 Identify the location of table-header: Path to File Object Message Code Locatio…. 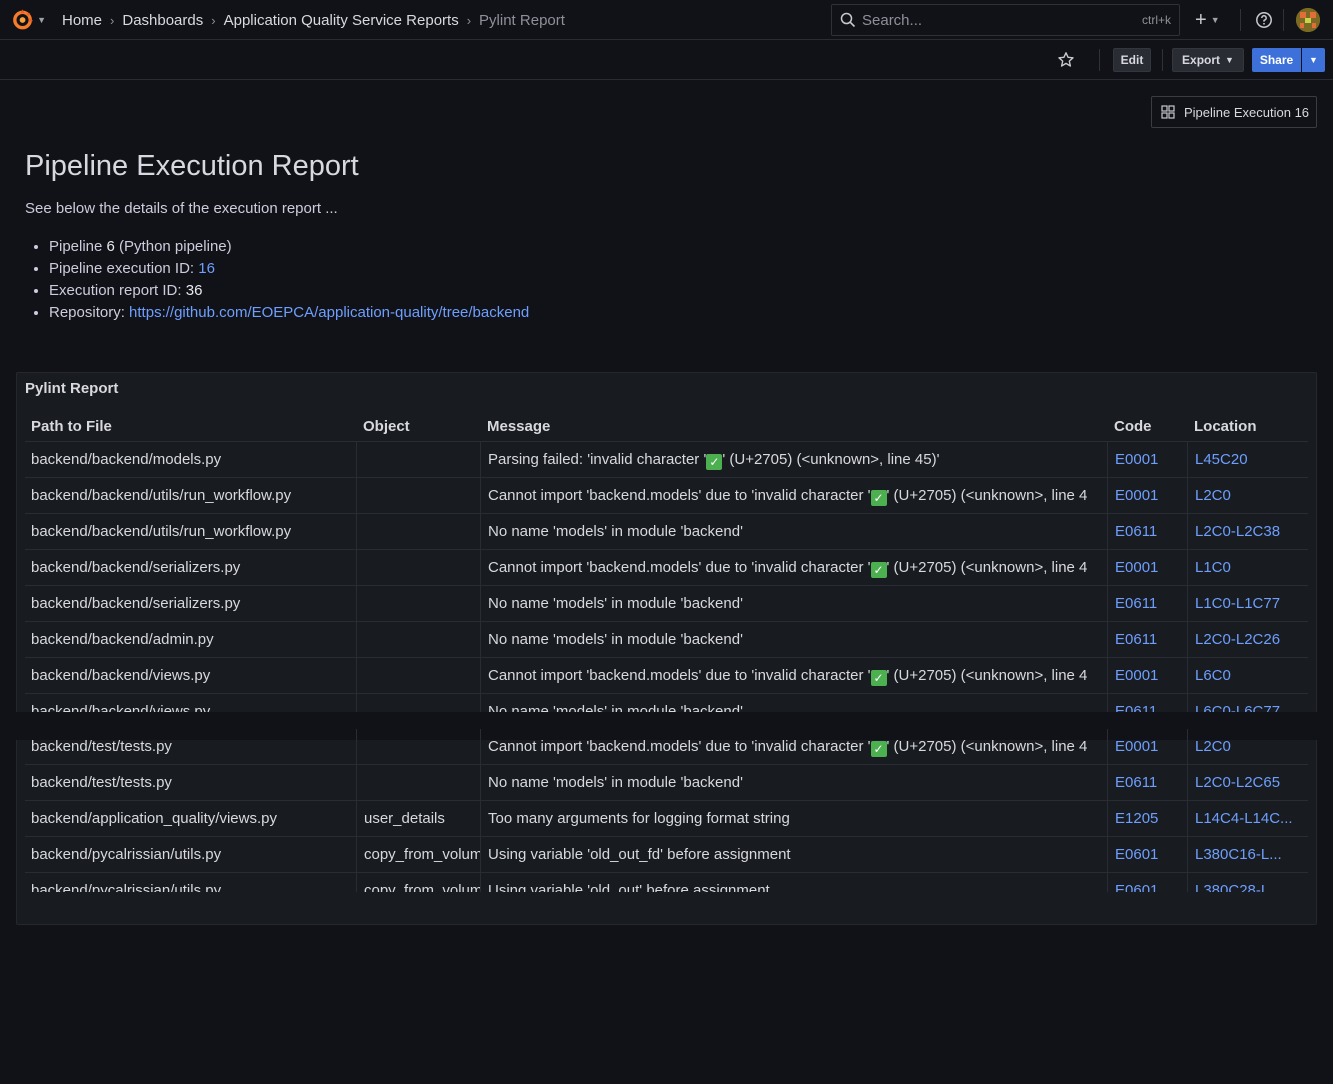
(666, 425).